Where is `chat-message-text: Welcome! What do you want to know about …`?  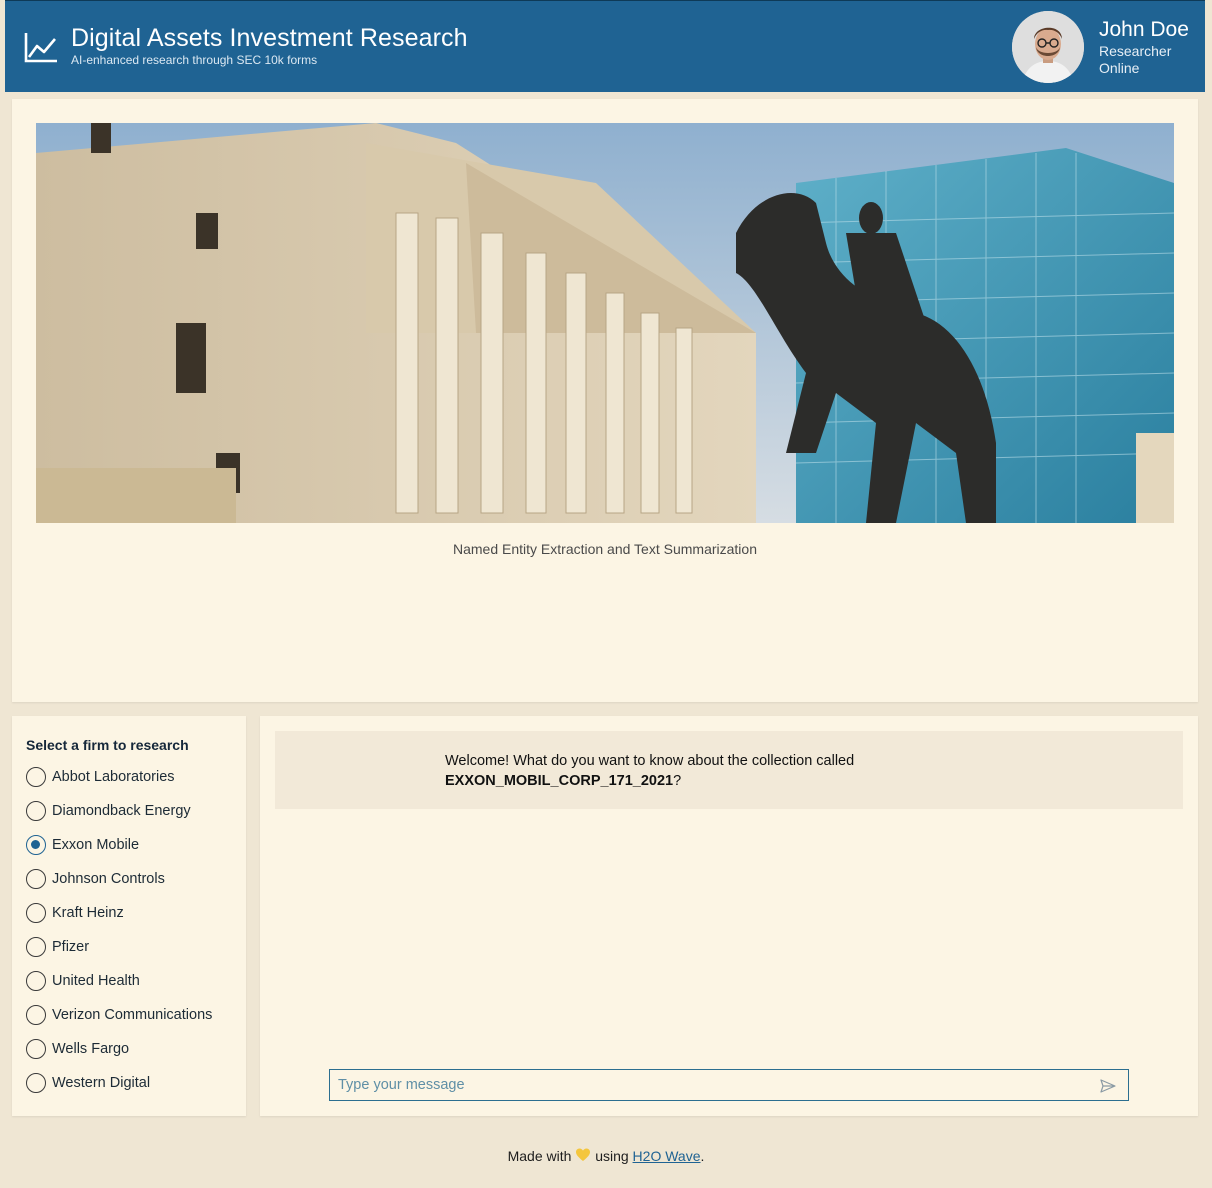
chat-message-text: Welcome! What do you want to know about … is located at coordinates (649, 771).